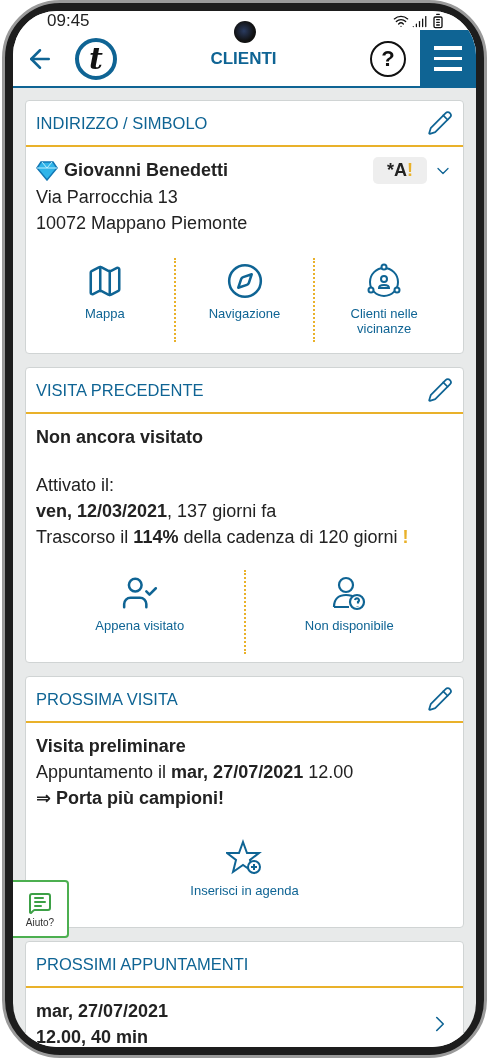  What do you see at coordinates (122, 123) in the screenshot?
I see `card-title: INDIRIZZO / SIMBOLO` at bounding box center [122, 123].